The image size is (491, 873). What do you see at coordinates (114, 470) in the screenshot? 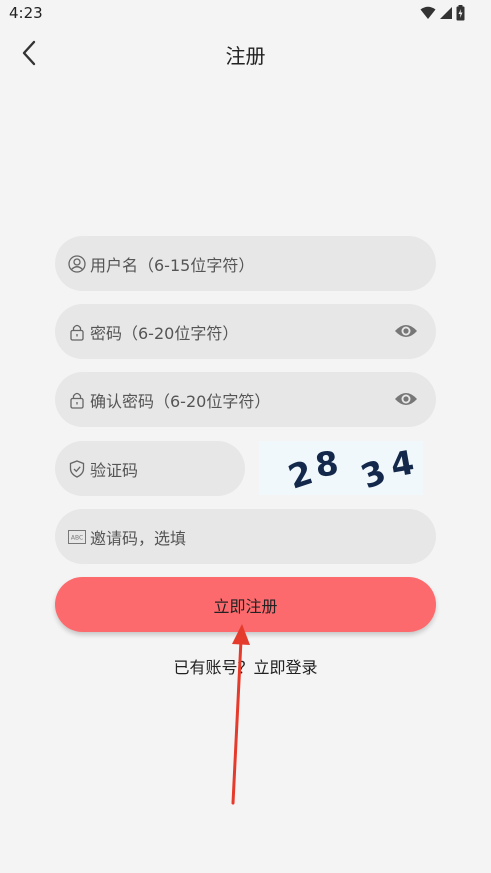
I see `captcha-placeholder: 验证码` at bounding box center [114, 470].